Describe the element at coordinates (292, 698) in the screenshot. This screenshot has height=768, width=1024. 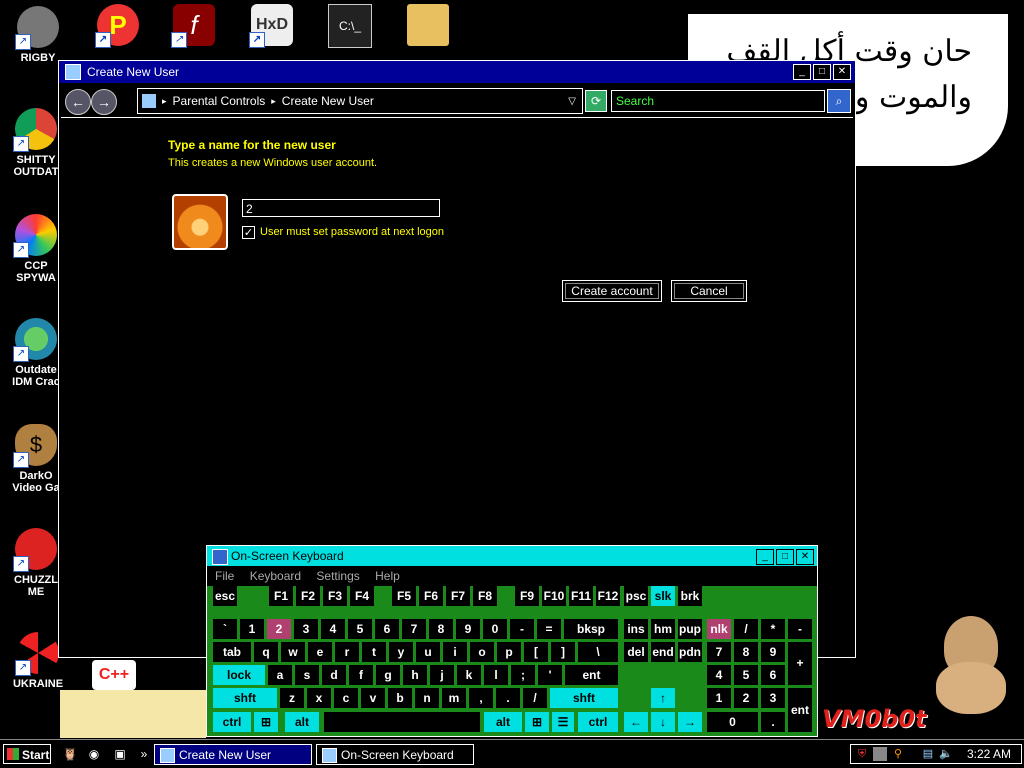
I see `key-z: z` at that location.